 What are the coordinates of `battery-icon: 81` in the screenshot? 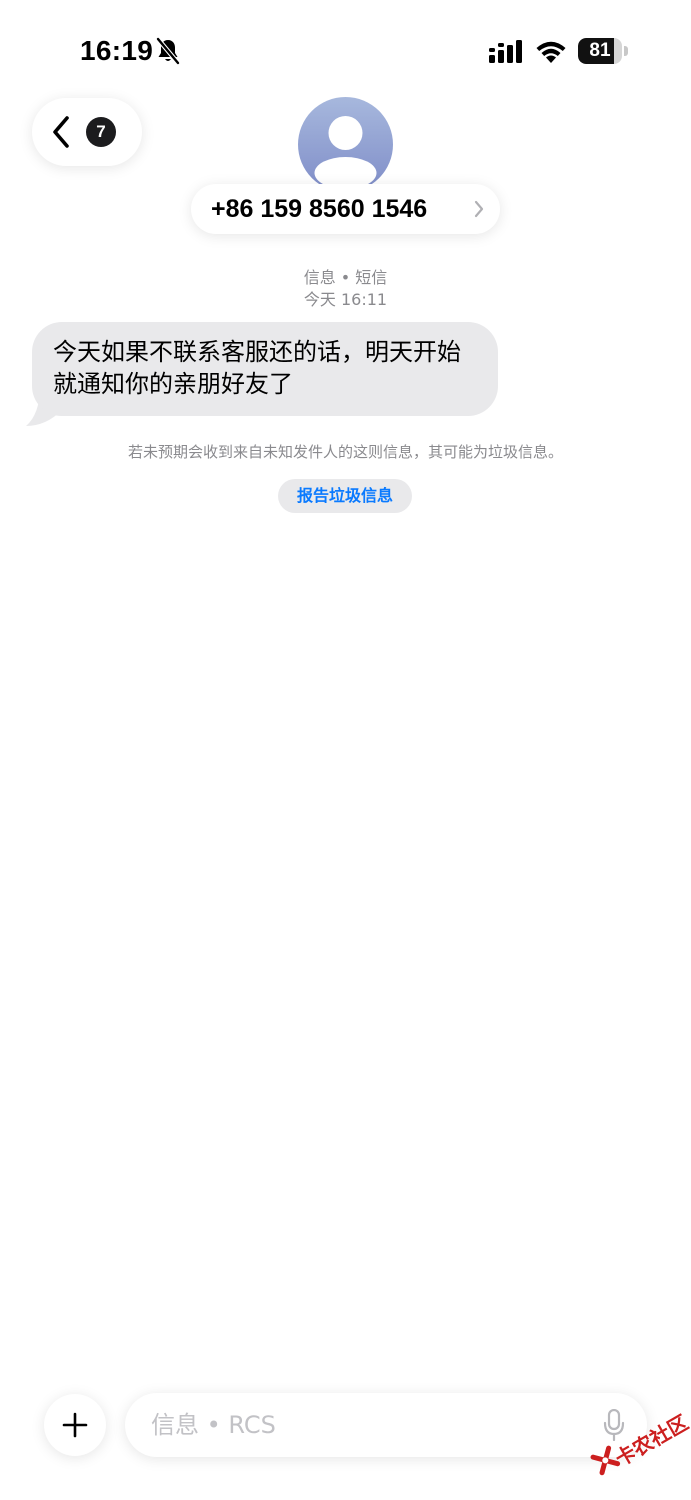 It's located at (603, 51).